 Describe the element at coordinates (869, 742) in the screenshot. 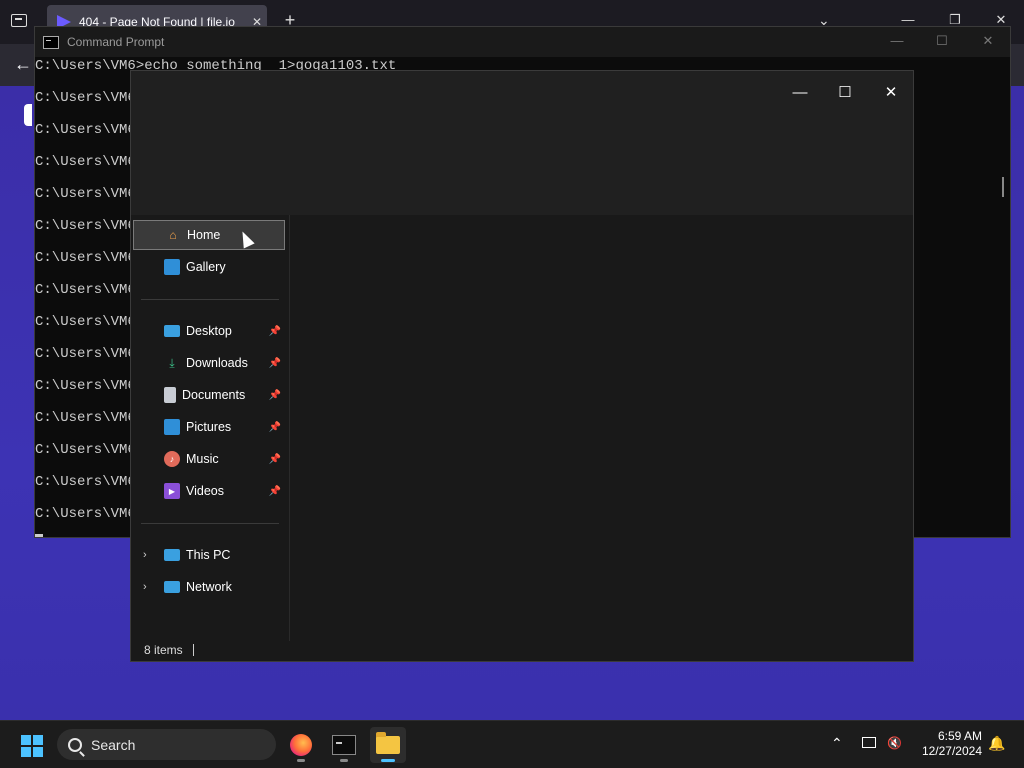

I see `network-status-icon` at that location.